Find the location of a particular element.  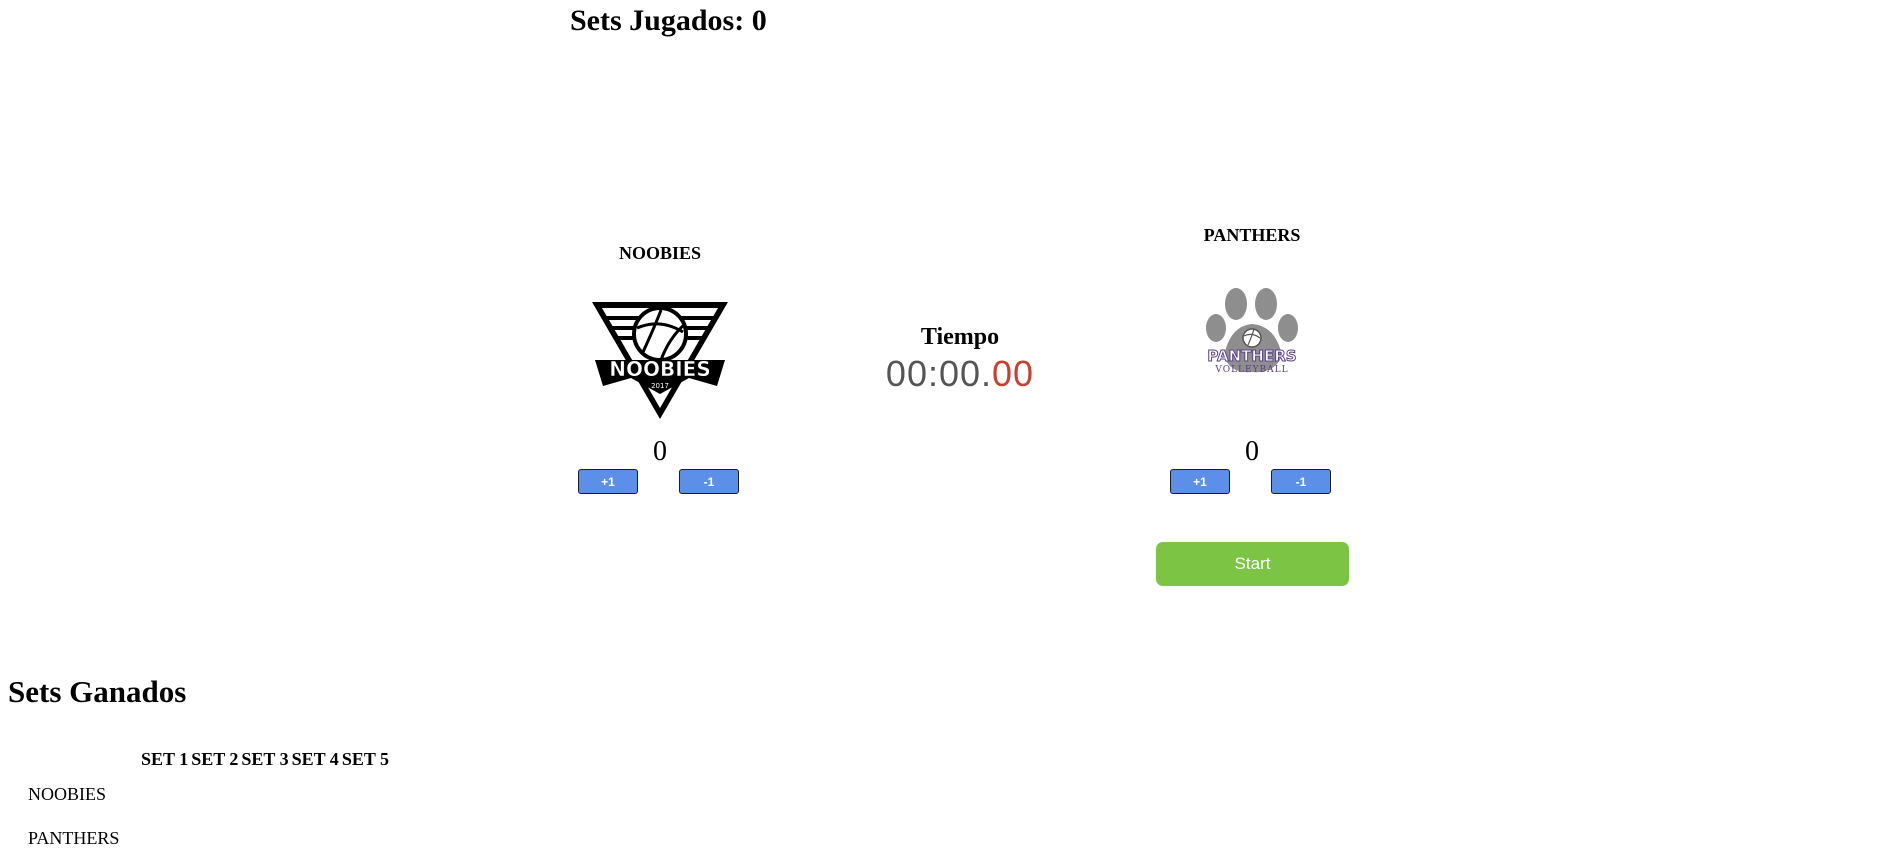

noobies-logo-icon: NOOBIES 2017 is located at coordinates (660, 360).